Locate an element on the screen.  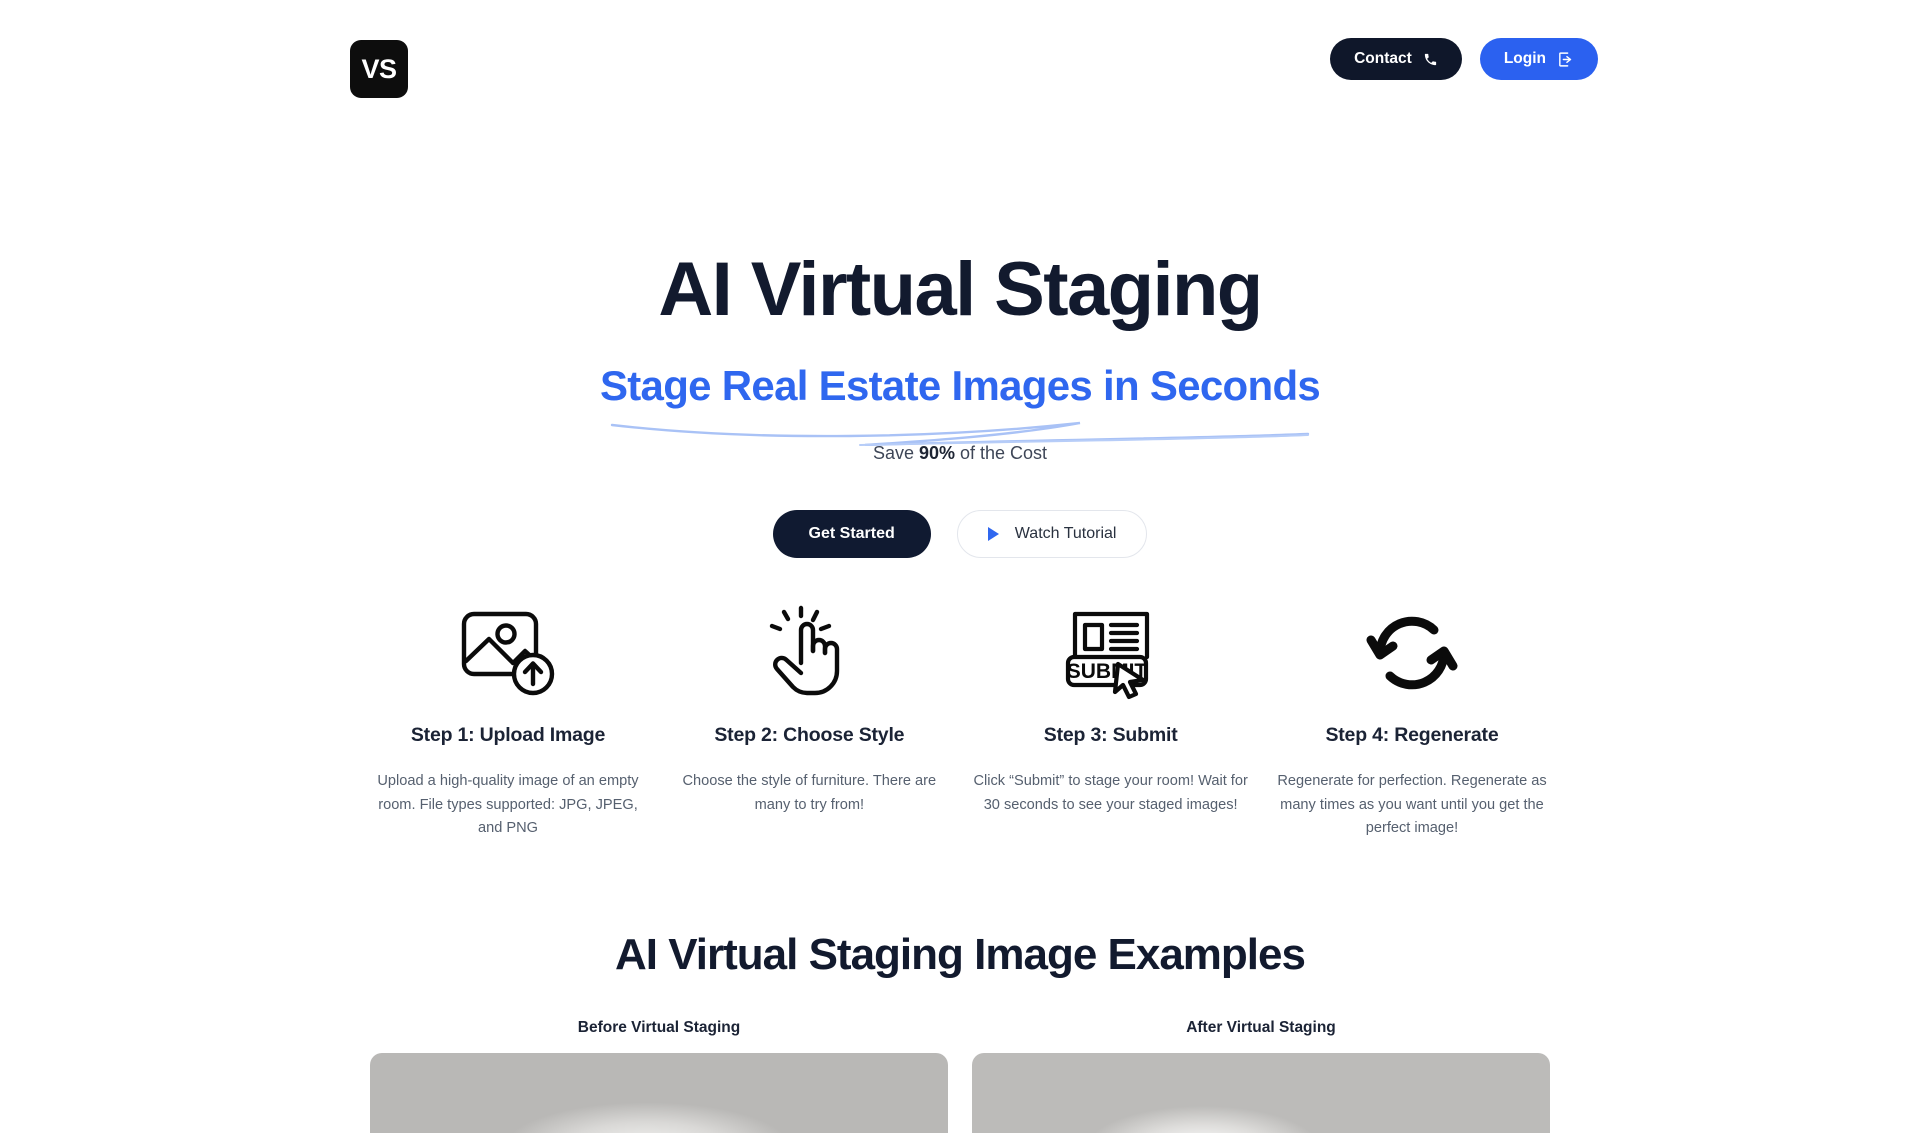
contact-button: Contact is located at coordinates (1396, 59).